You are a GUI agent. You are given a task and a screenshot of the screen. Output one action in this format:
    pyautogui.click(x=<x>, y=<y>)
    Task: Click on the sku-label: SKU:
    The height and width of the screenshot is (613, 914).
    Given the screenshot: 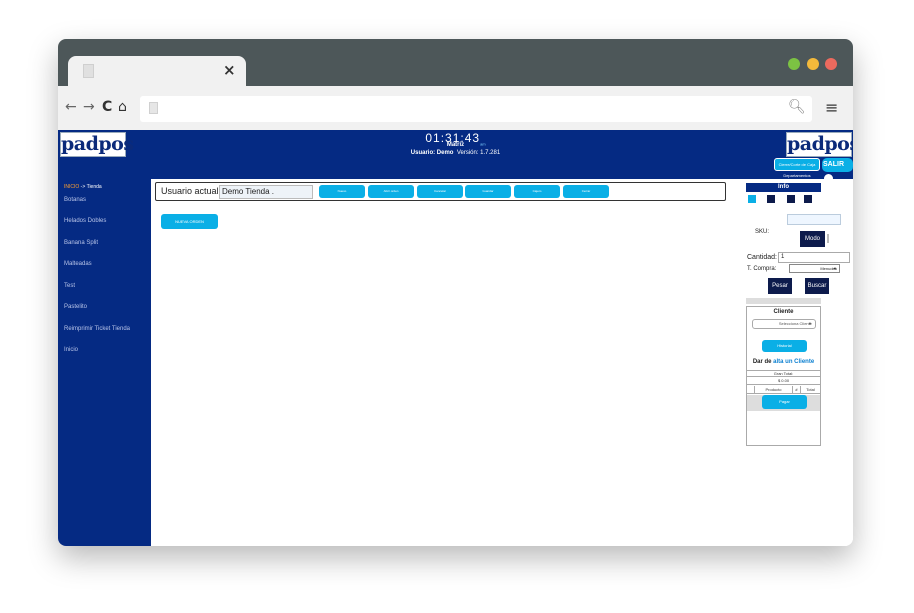 What is the action you would take?
    pyautogui.click(x=762, y=232)
    